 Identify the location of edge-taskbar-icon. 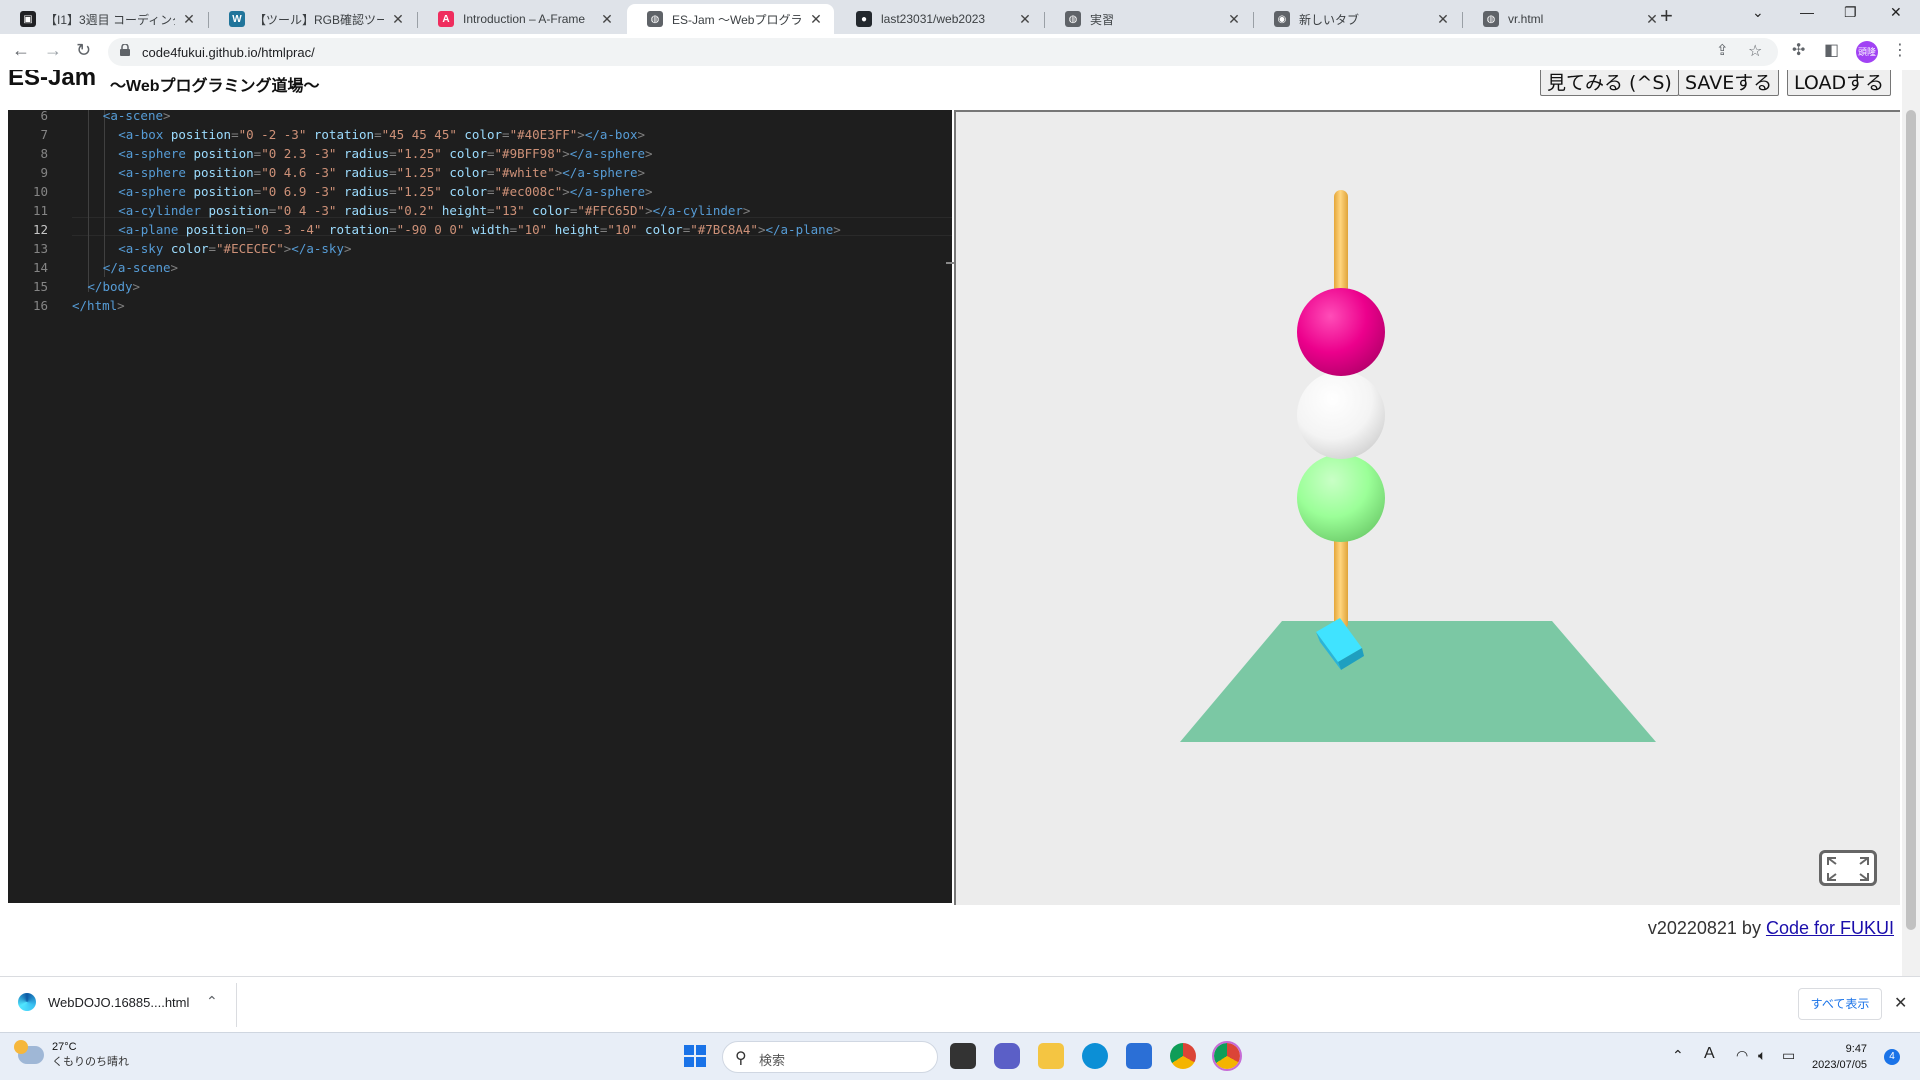
(1095, 1056).